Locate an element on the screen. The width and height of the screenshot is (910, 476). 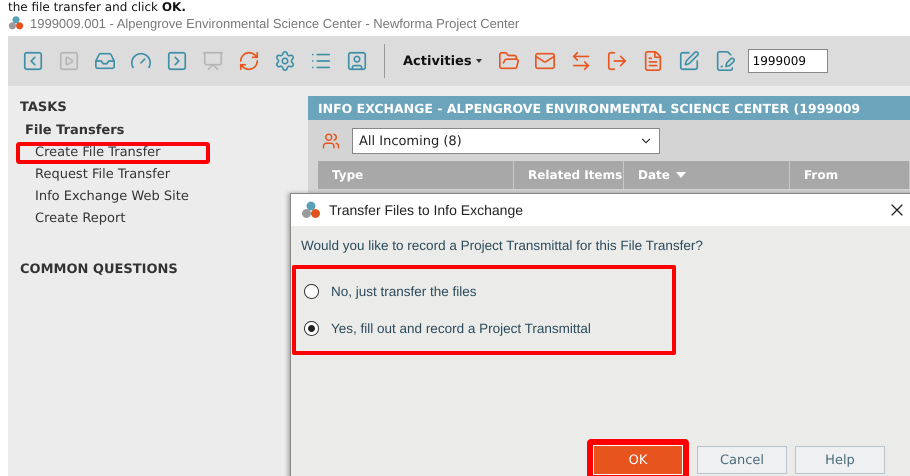
question-text: Would you like to record a Project Transmittal for this File Transfer? is located at coordinates (502, 245).